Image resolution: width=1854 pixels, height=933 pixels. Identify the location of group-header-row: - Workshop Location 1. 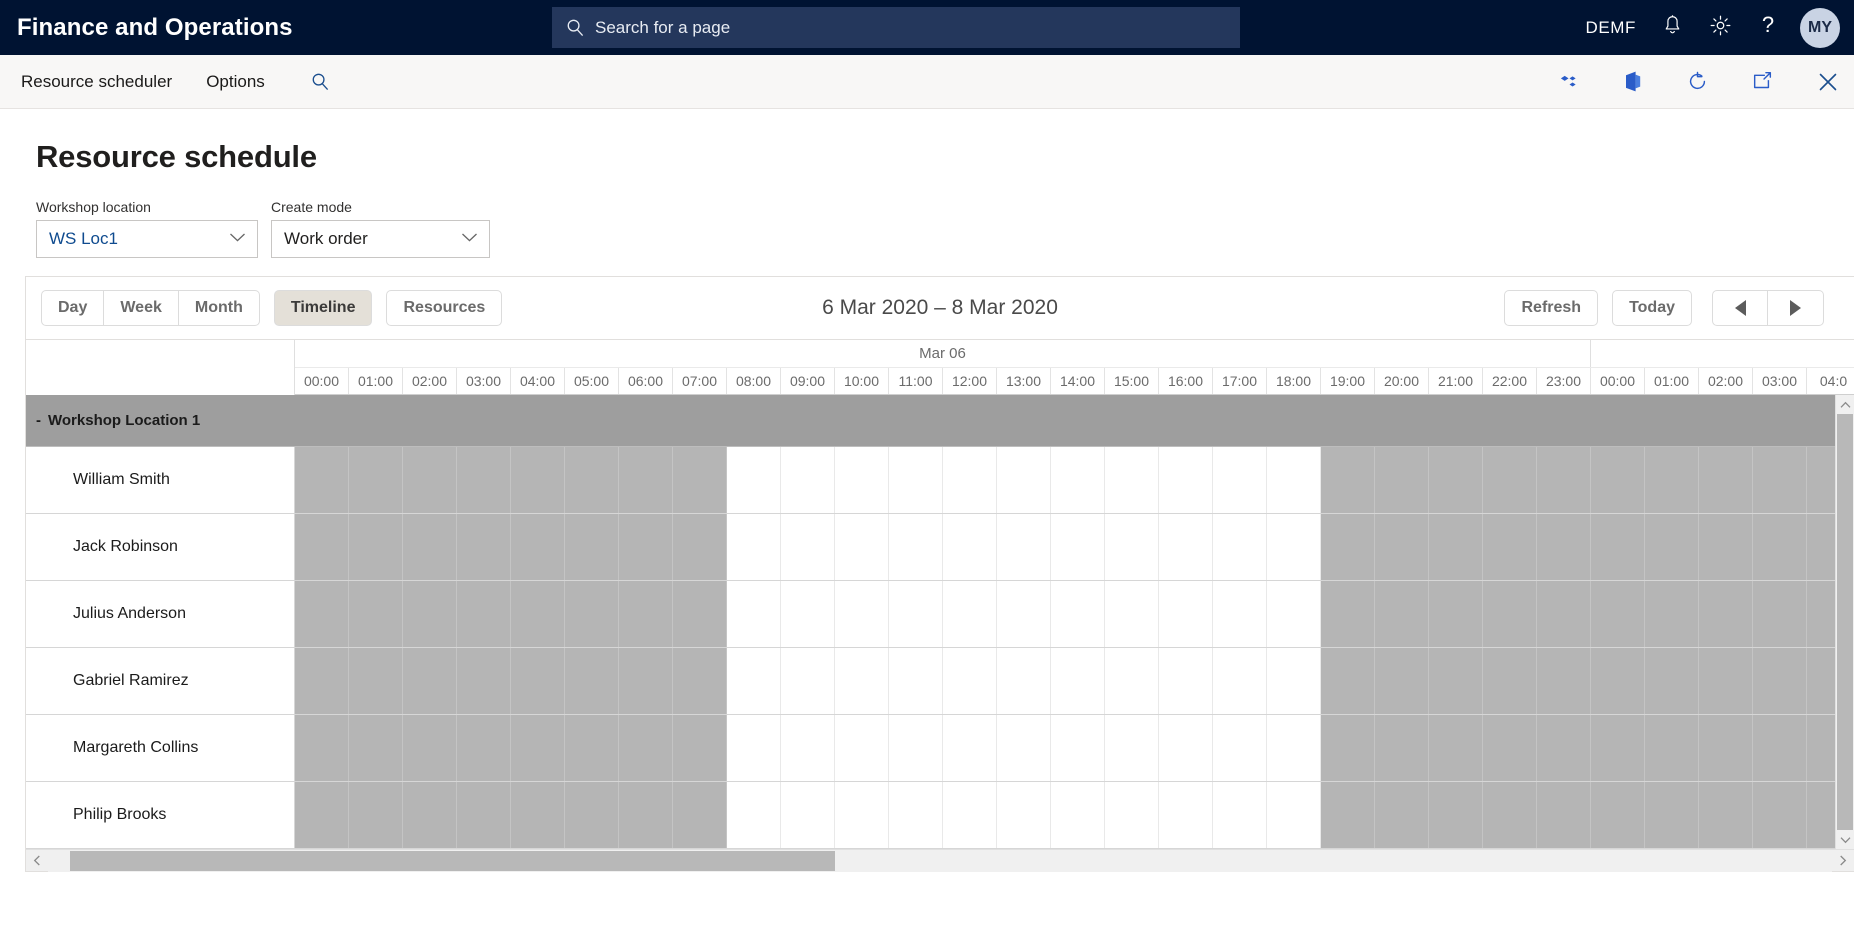
(160, 421).